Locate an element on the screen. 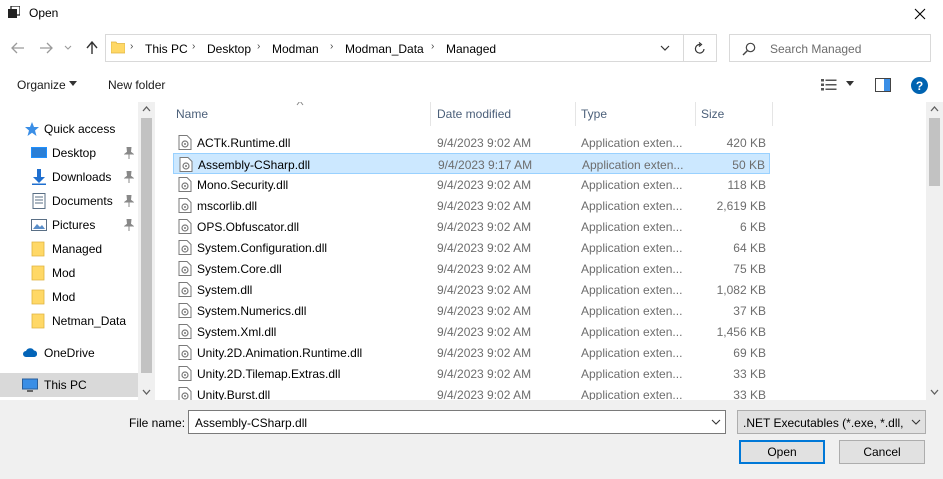  documents-icon is located at coordinates (39, 201).